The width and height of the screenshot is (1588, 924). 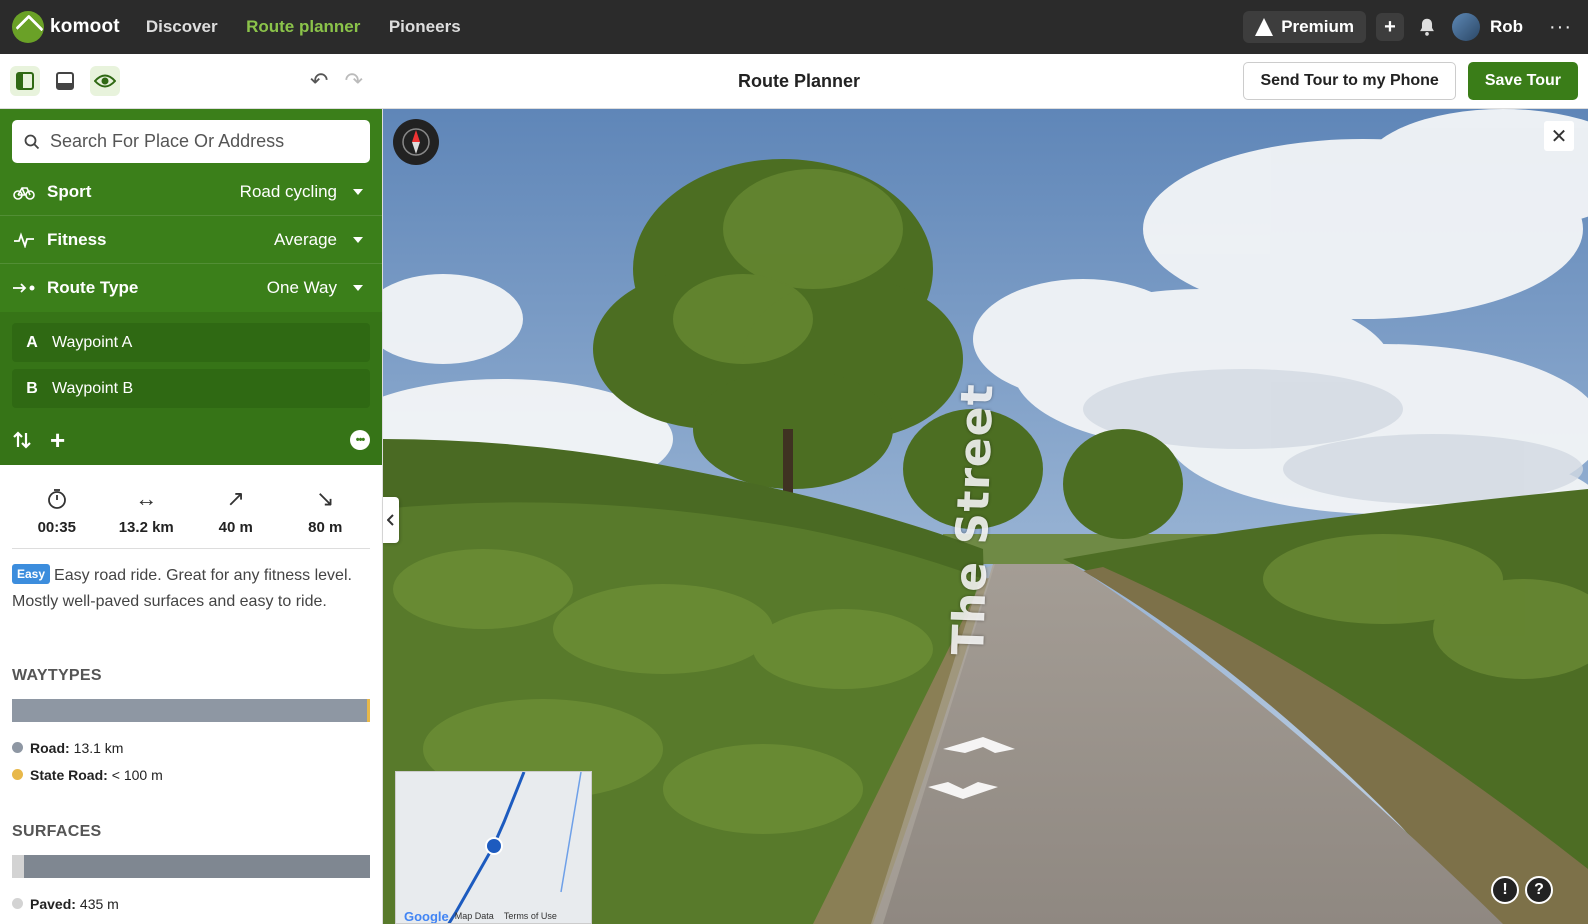 What do you see at coordinates (57, 440) in the screenshot?
I see `add-waypoint-icon: +` at bounding box center [57, 440].